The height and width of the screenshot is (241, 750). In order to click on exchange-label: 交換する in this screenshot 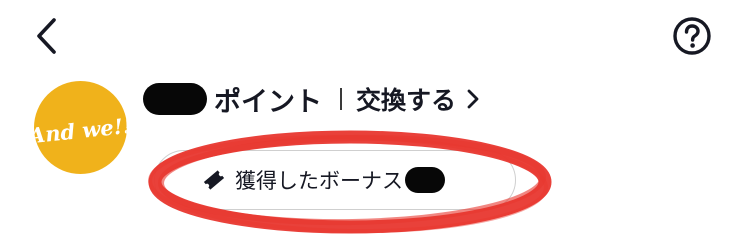, I will do `click(406, 100)`.